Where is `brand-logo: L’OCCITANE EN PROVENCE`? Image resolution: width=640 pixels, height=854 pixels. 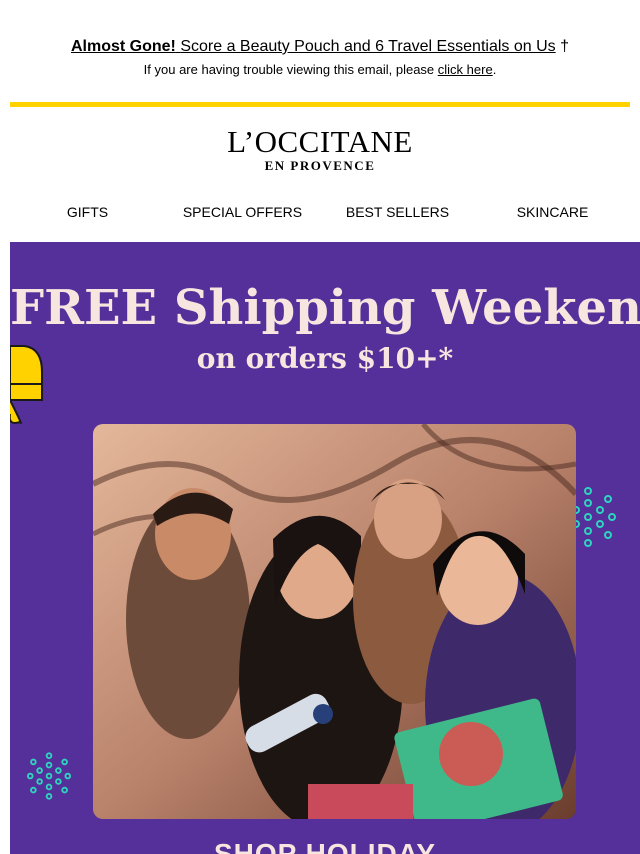
brand-logo: L’OCCITANE EN PROVENCE is located at coordinates (320, 150).